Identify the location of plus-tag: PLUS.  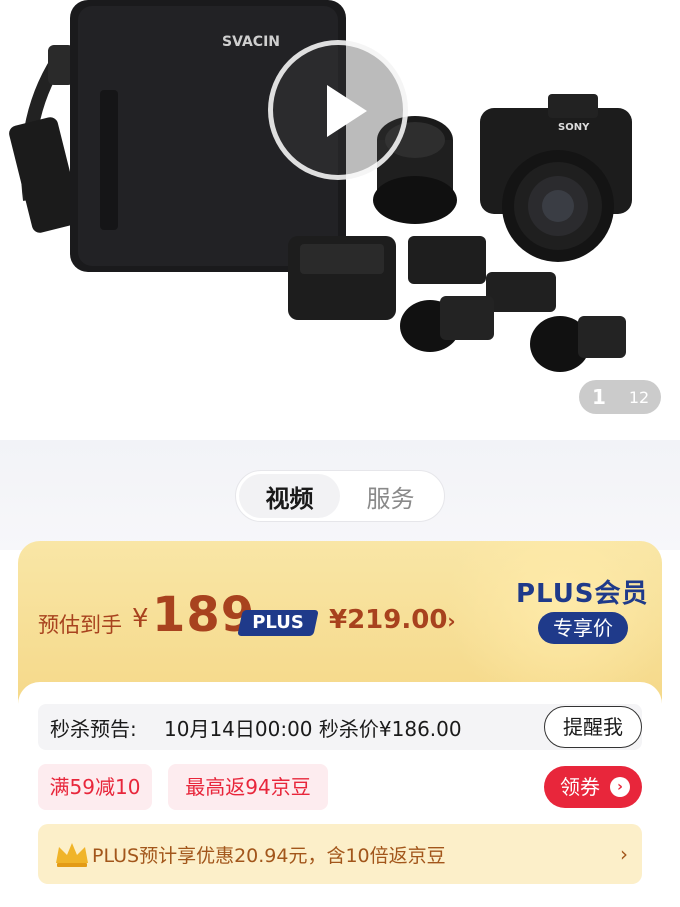
(278, 623).